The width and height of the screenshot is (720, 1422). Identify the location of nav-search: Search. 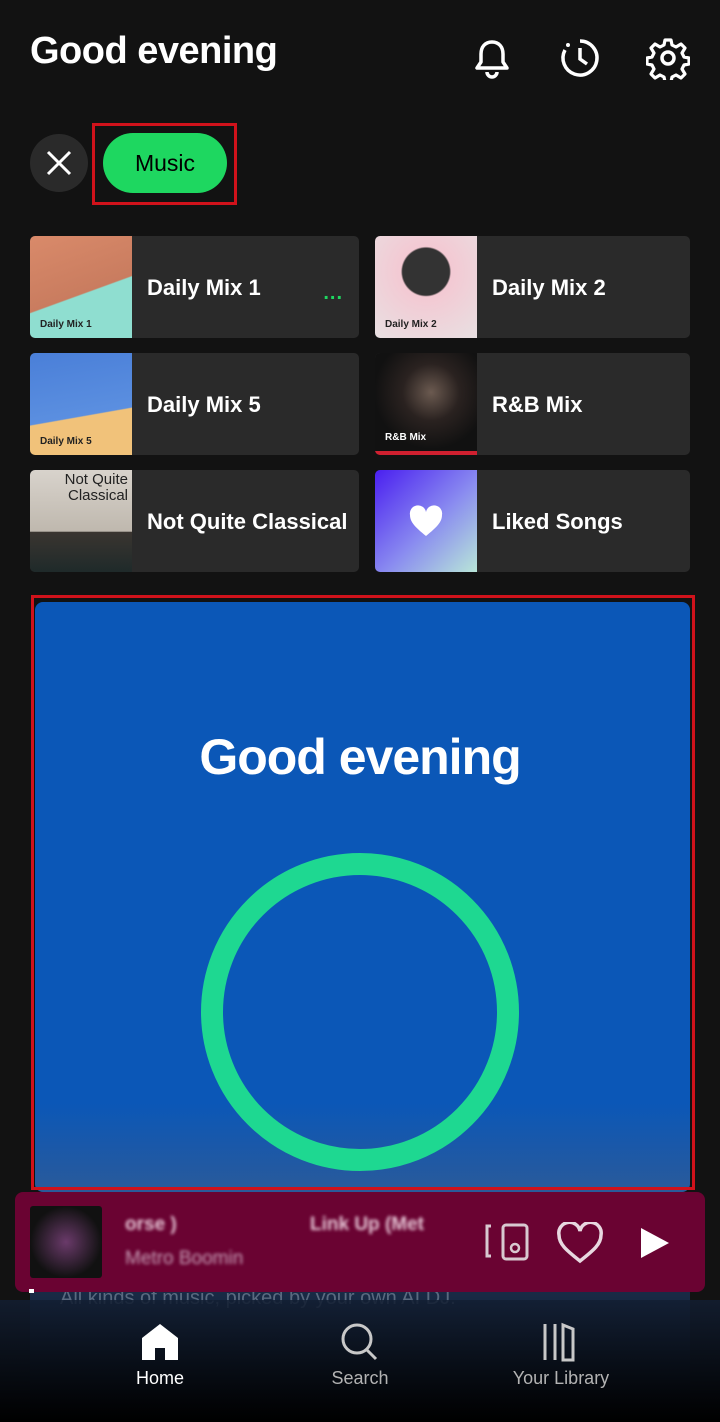
(360, 1355).